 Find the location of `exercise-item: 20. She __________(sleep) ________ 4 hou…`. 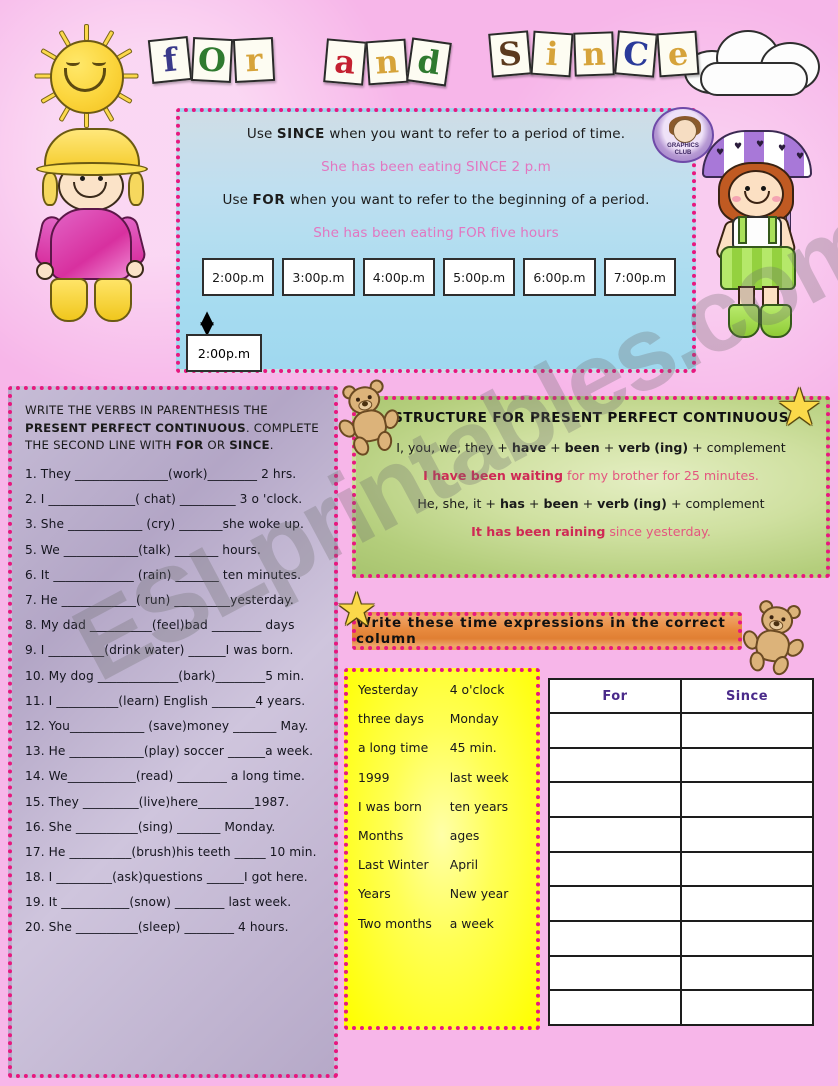

exercise-item: 20. She __________(sleep) ________ 4 hou… is located at coordinates (173, 927).